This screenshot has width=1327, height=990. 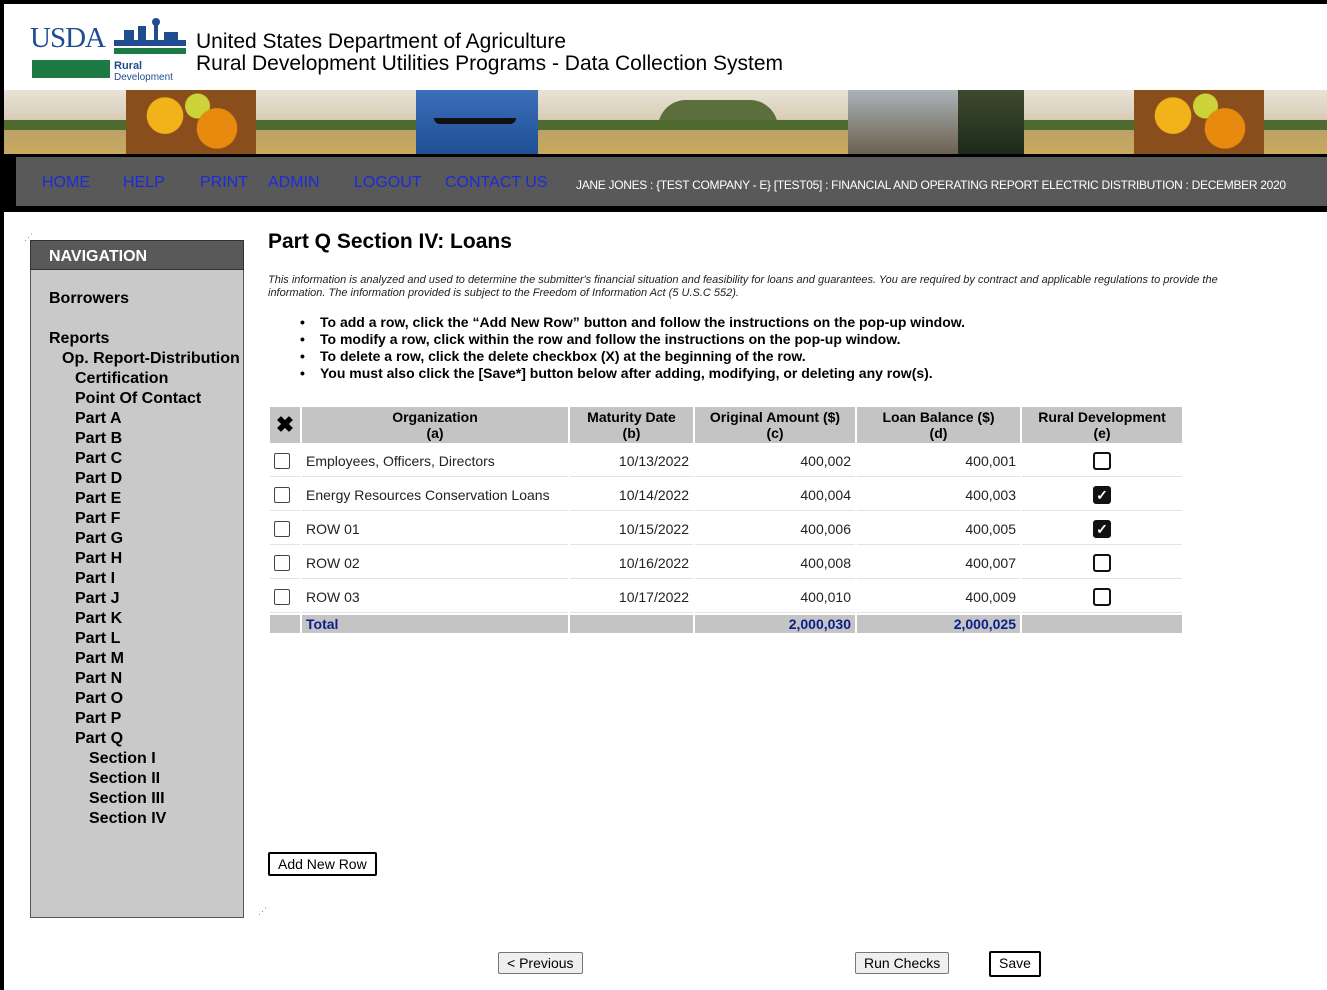 I want to click on column-sub: (b), so click(x=631, y=433).